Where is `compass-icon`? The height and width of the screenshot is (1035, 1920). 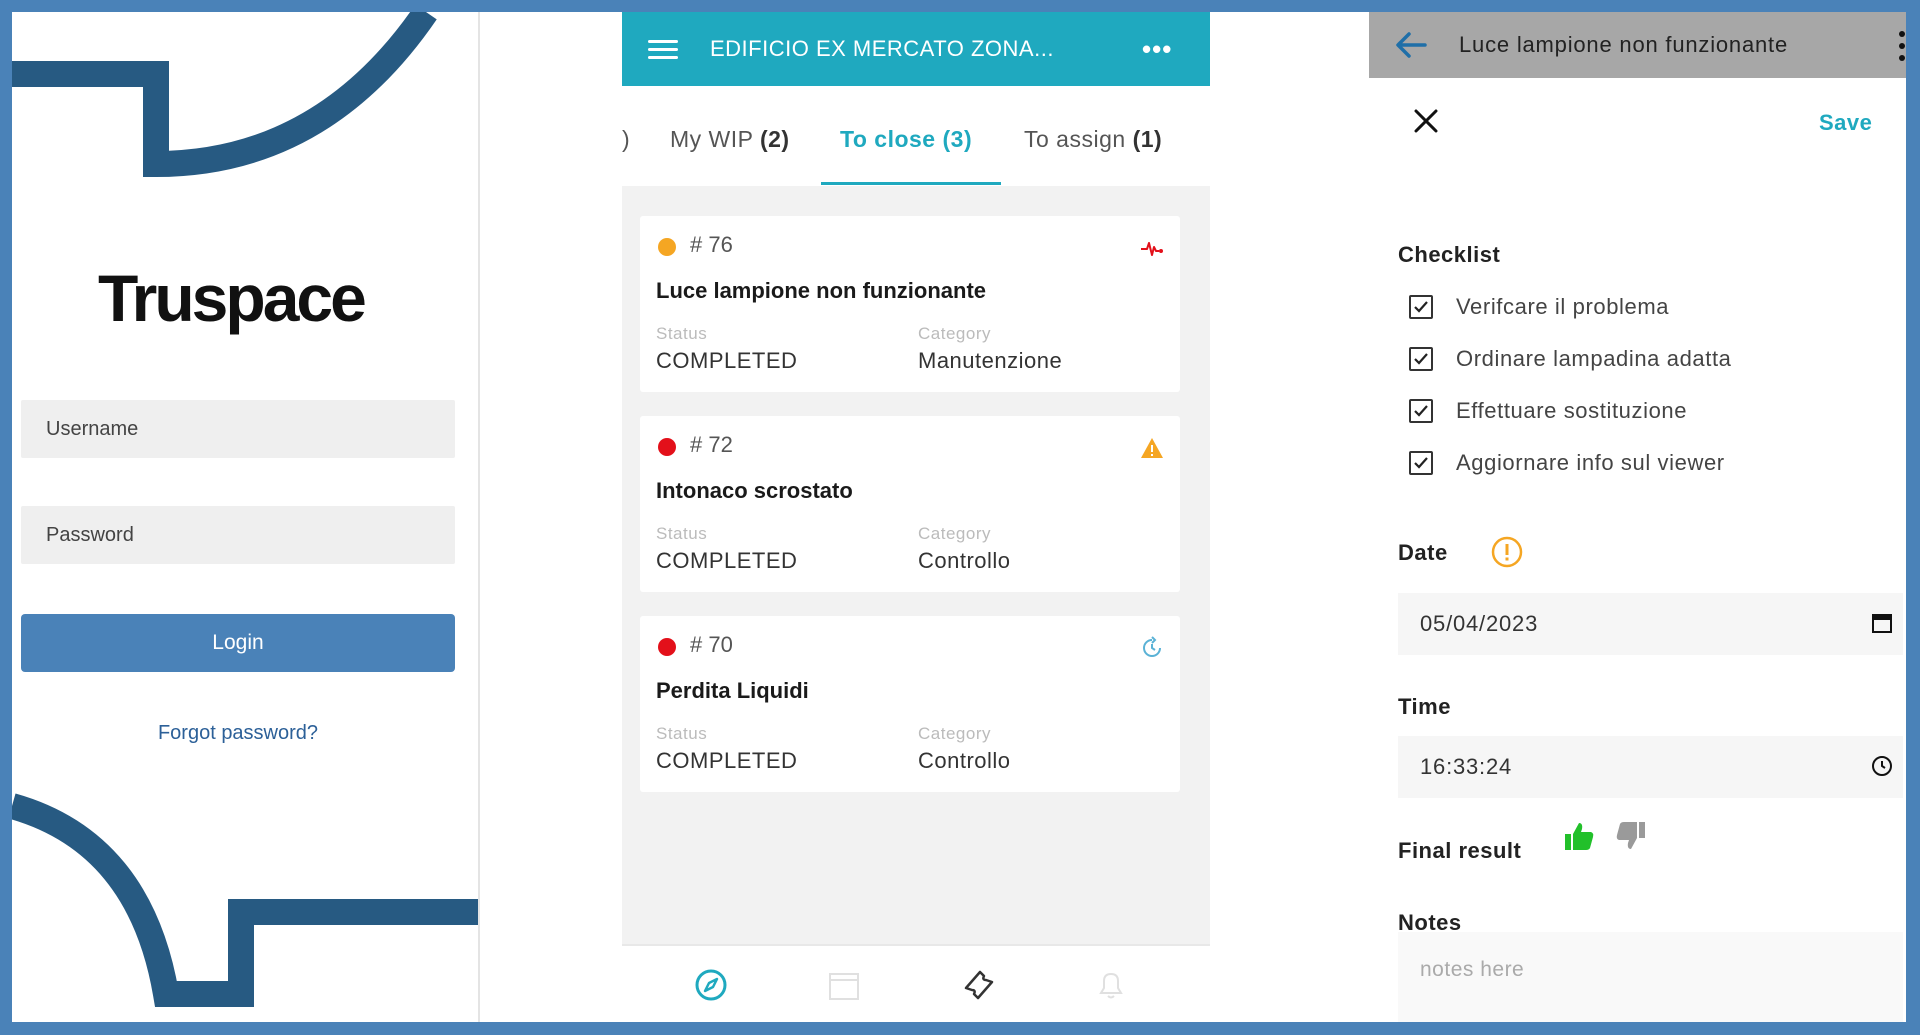 compass-icon is located at coordinates (711, 985).